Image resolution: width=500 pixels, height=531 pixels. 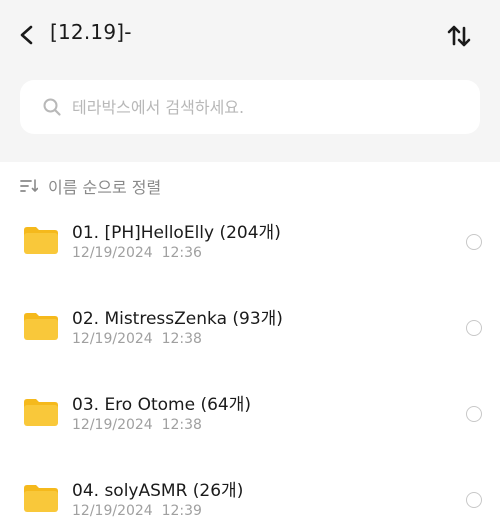 What do you see at coordinates (29, 185) in the screenshot?
I see `sort-list-icon` at bounding box center [29, 185].